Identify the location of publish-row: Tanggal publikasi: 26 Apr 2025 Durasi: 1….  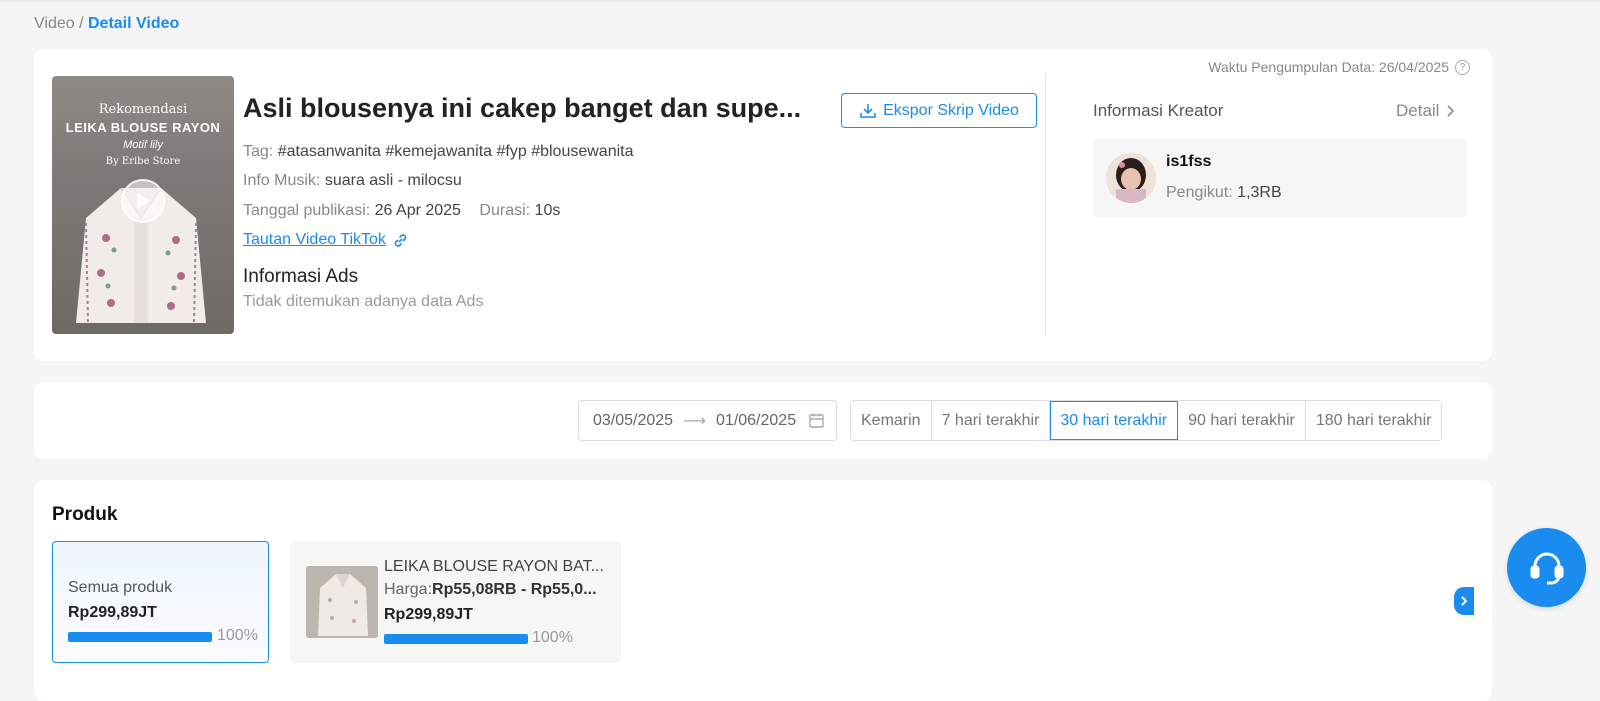
(401, 211).